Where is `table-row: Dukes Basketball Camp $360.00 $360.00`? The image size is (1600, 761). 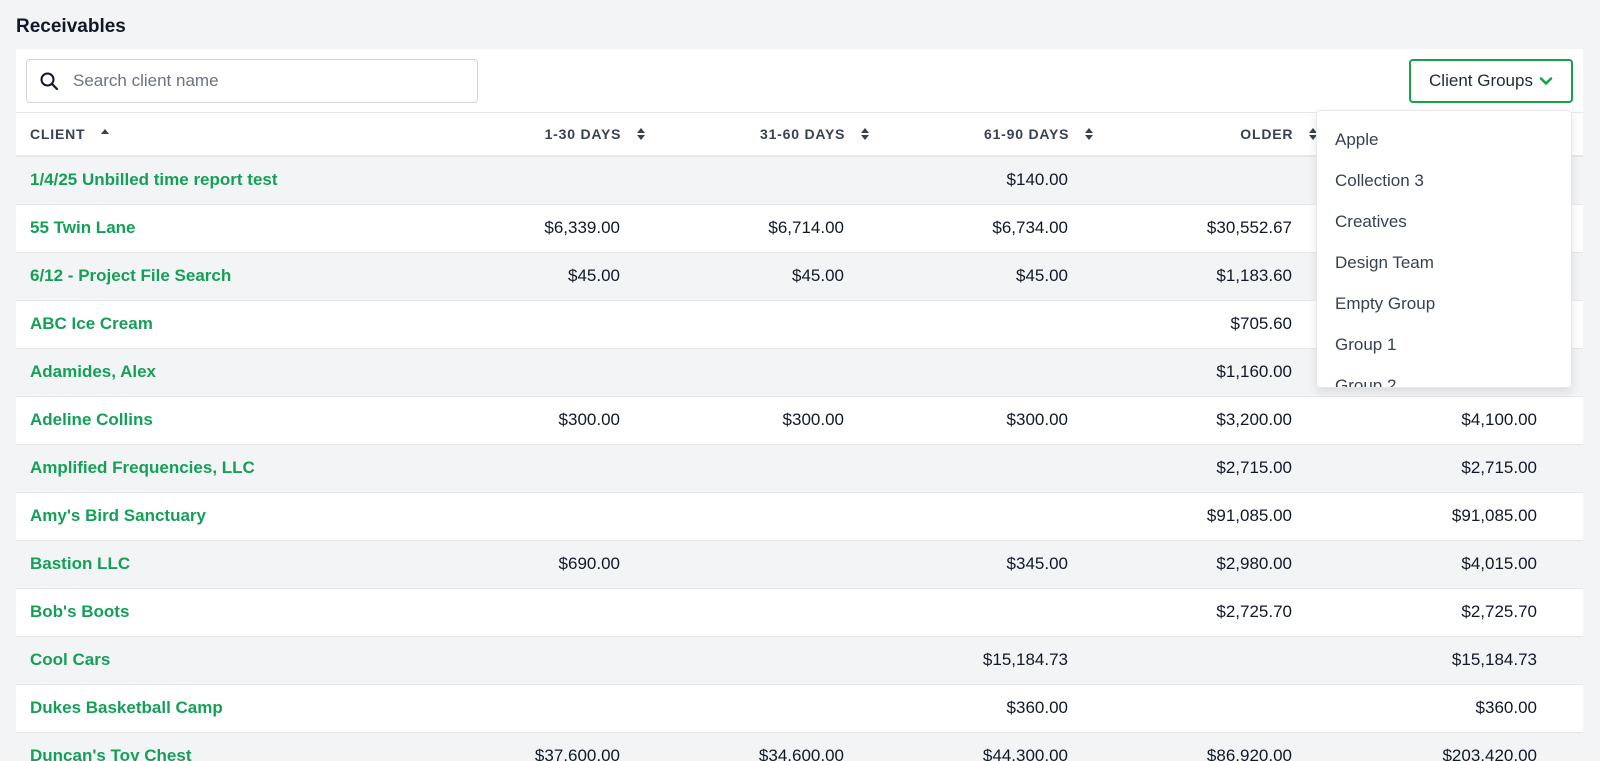
table-row: Dukes Basketball Camp $360.00 $360.00 is located at coordinates (799, 708).